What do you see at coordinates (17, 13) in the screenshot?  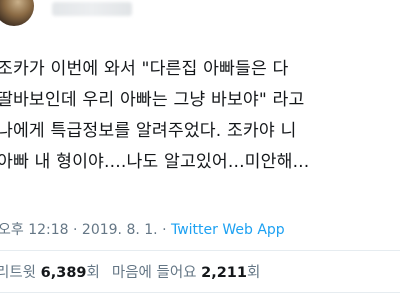 I see `avatar` at bounding box center [17, 13].